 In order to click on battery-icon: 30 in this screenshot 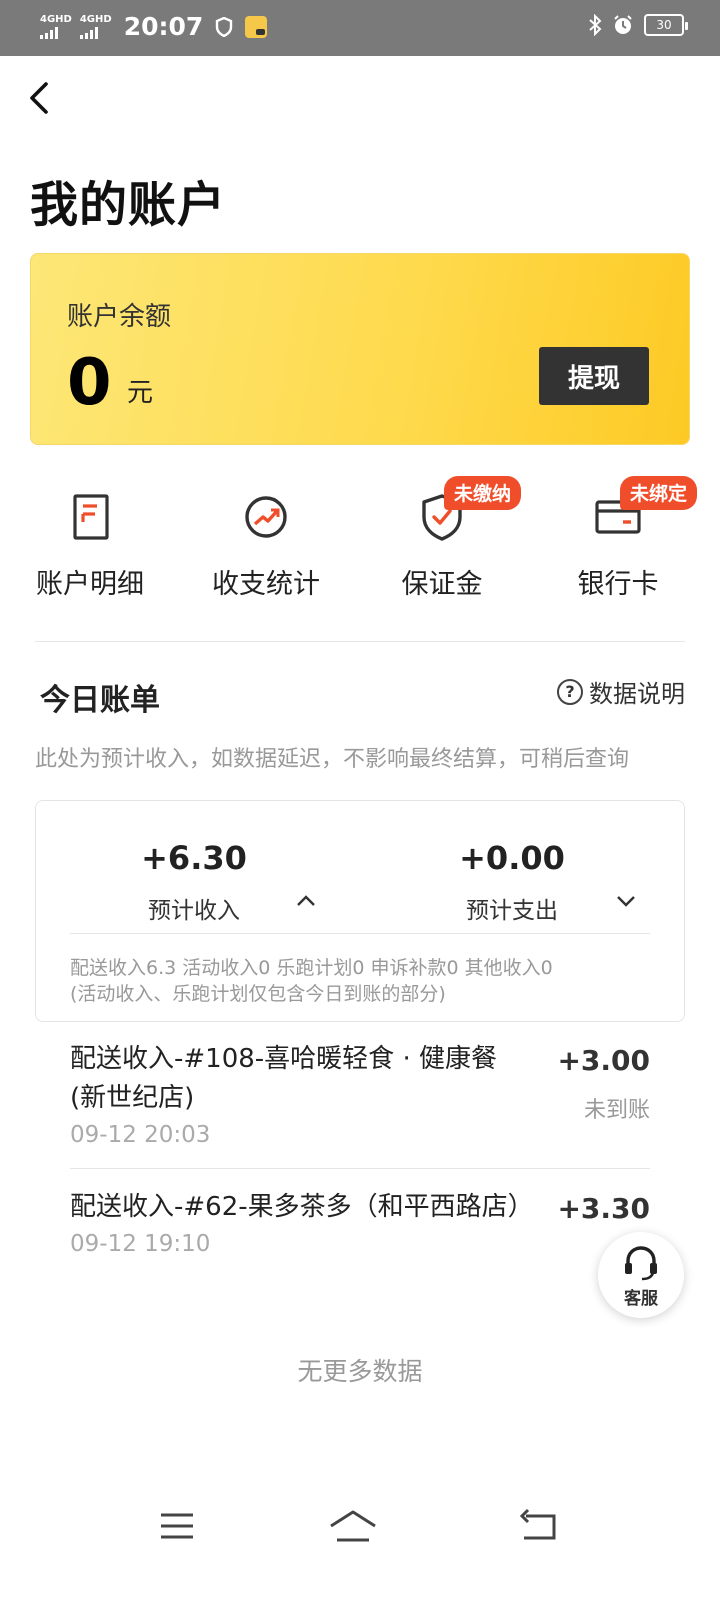, I will do `click(666, 25)`.